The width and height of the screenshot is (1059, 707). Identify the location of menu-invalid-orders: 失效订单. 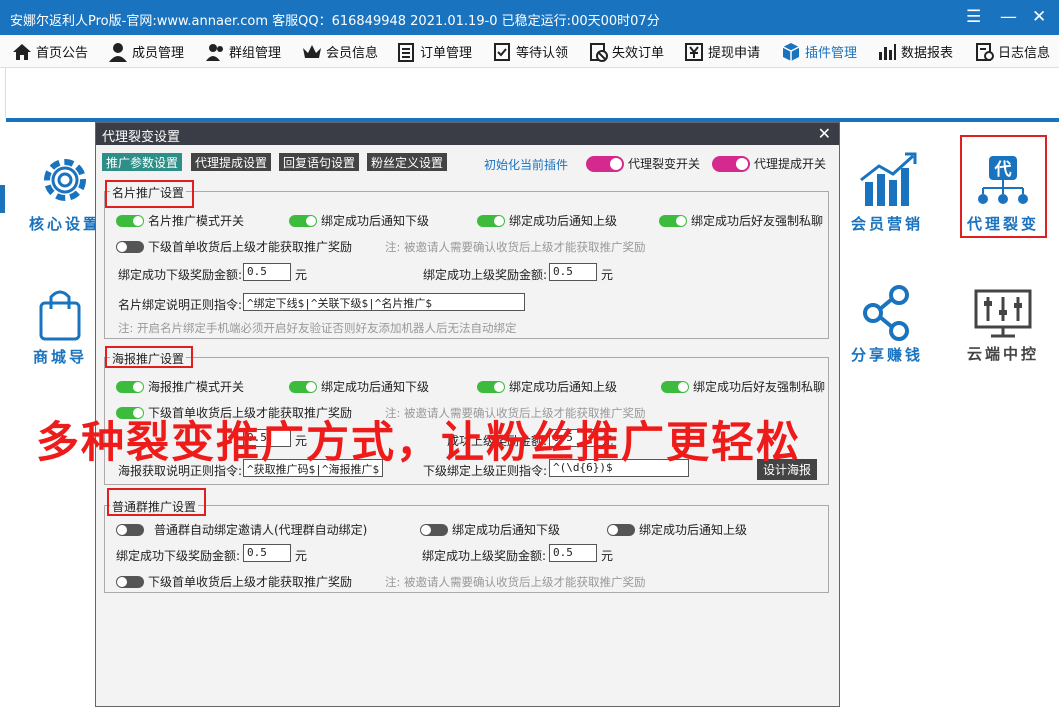
(626, 51).